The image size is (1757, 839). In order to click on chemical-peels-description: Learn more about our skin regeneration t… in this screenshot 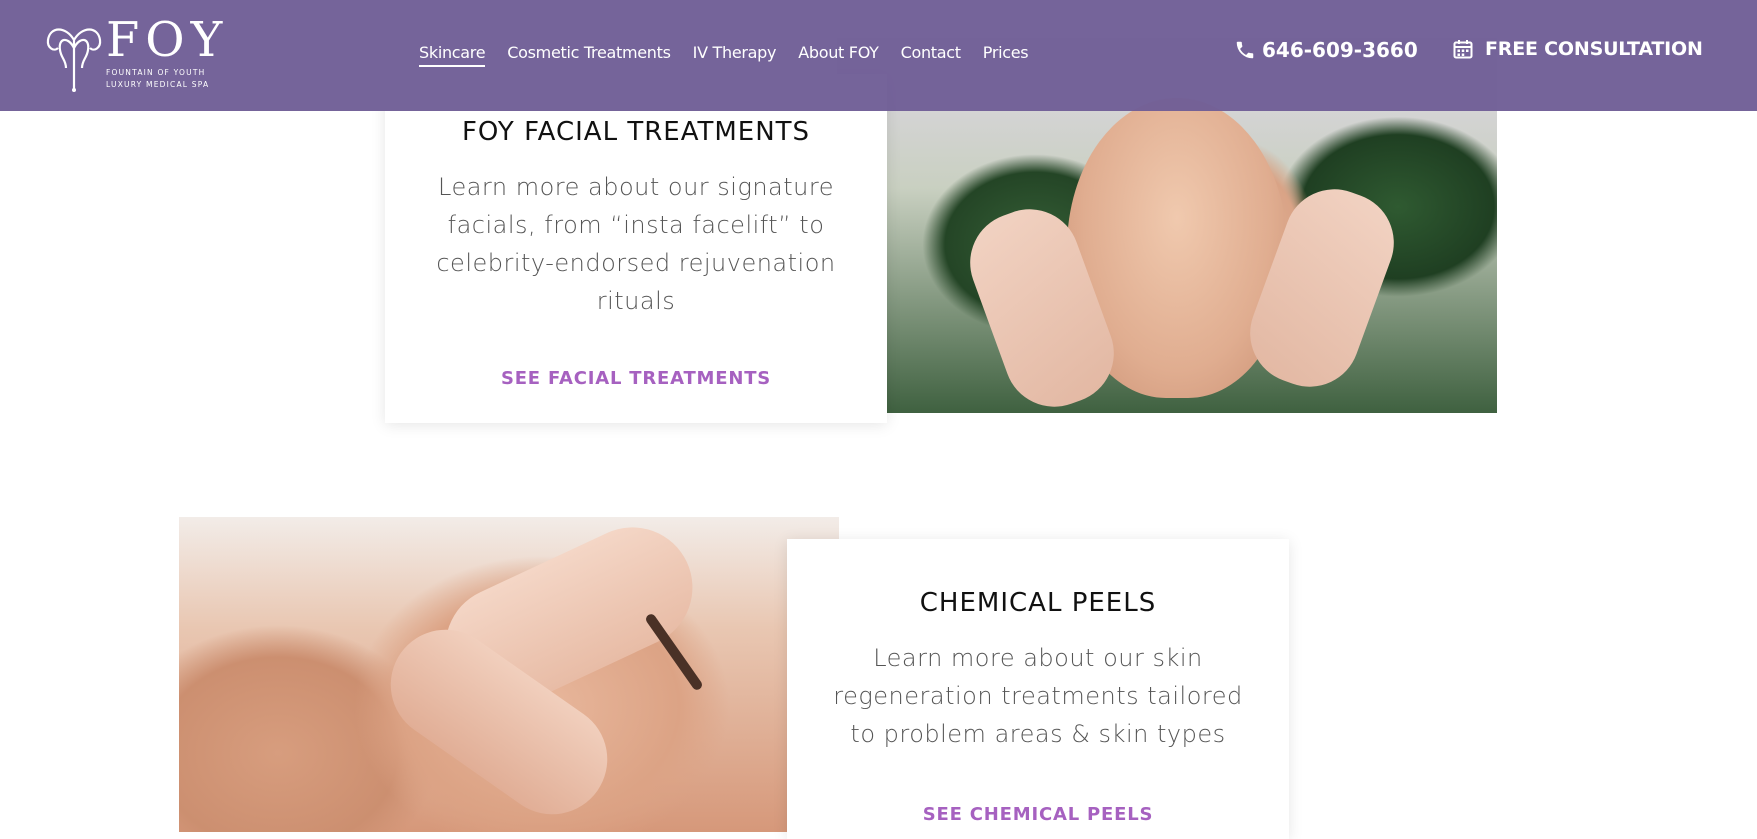, I will do `click(1038, 696)`.